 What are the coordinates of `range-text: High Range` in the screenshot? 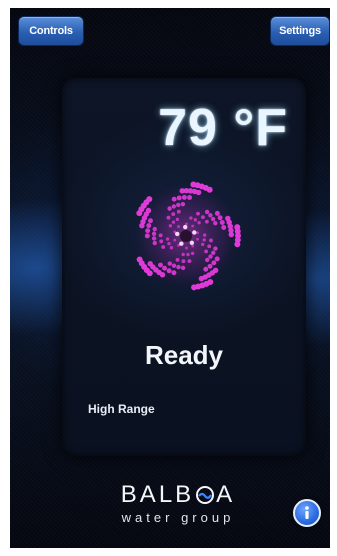 It's located at (121, 409).